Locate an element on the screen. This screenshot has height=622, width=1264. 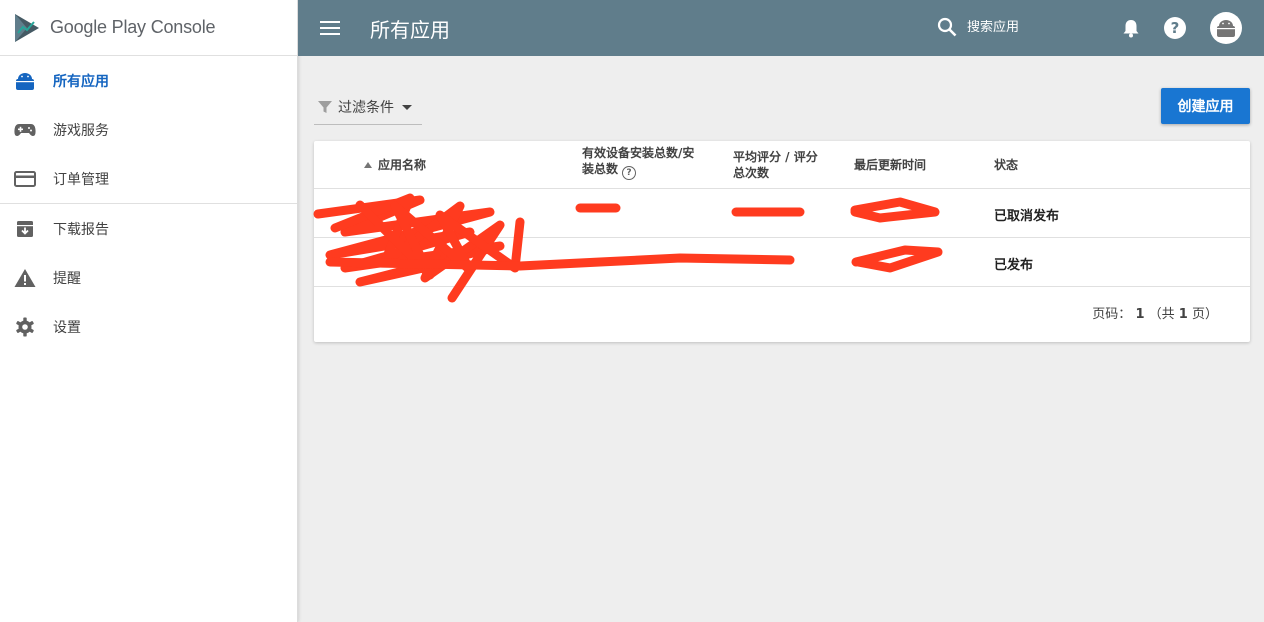
gear-icon is located at coordinates (25, 327).